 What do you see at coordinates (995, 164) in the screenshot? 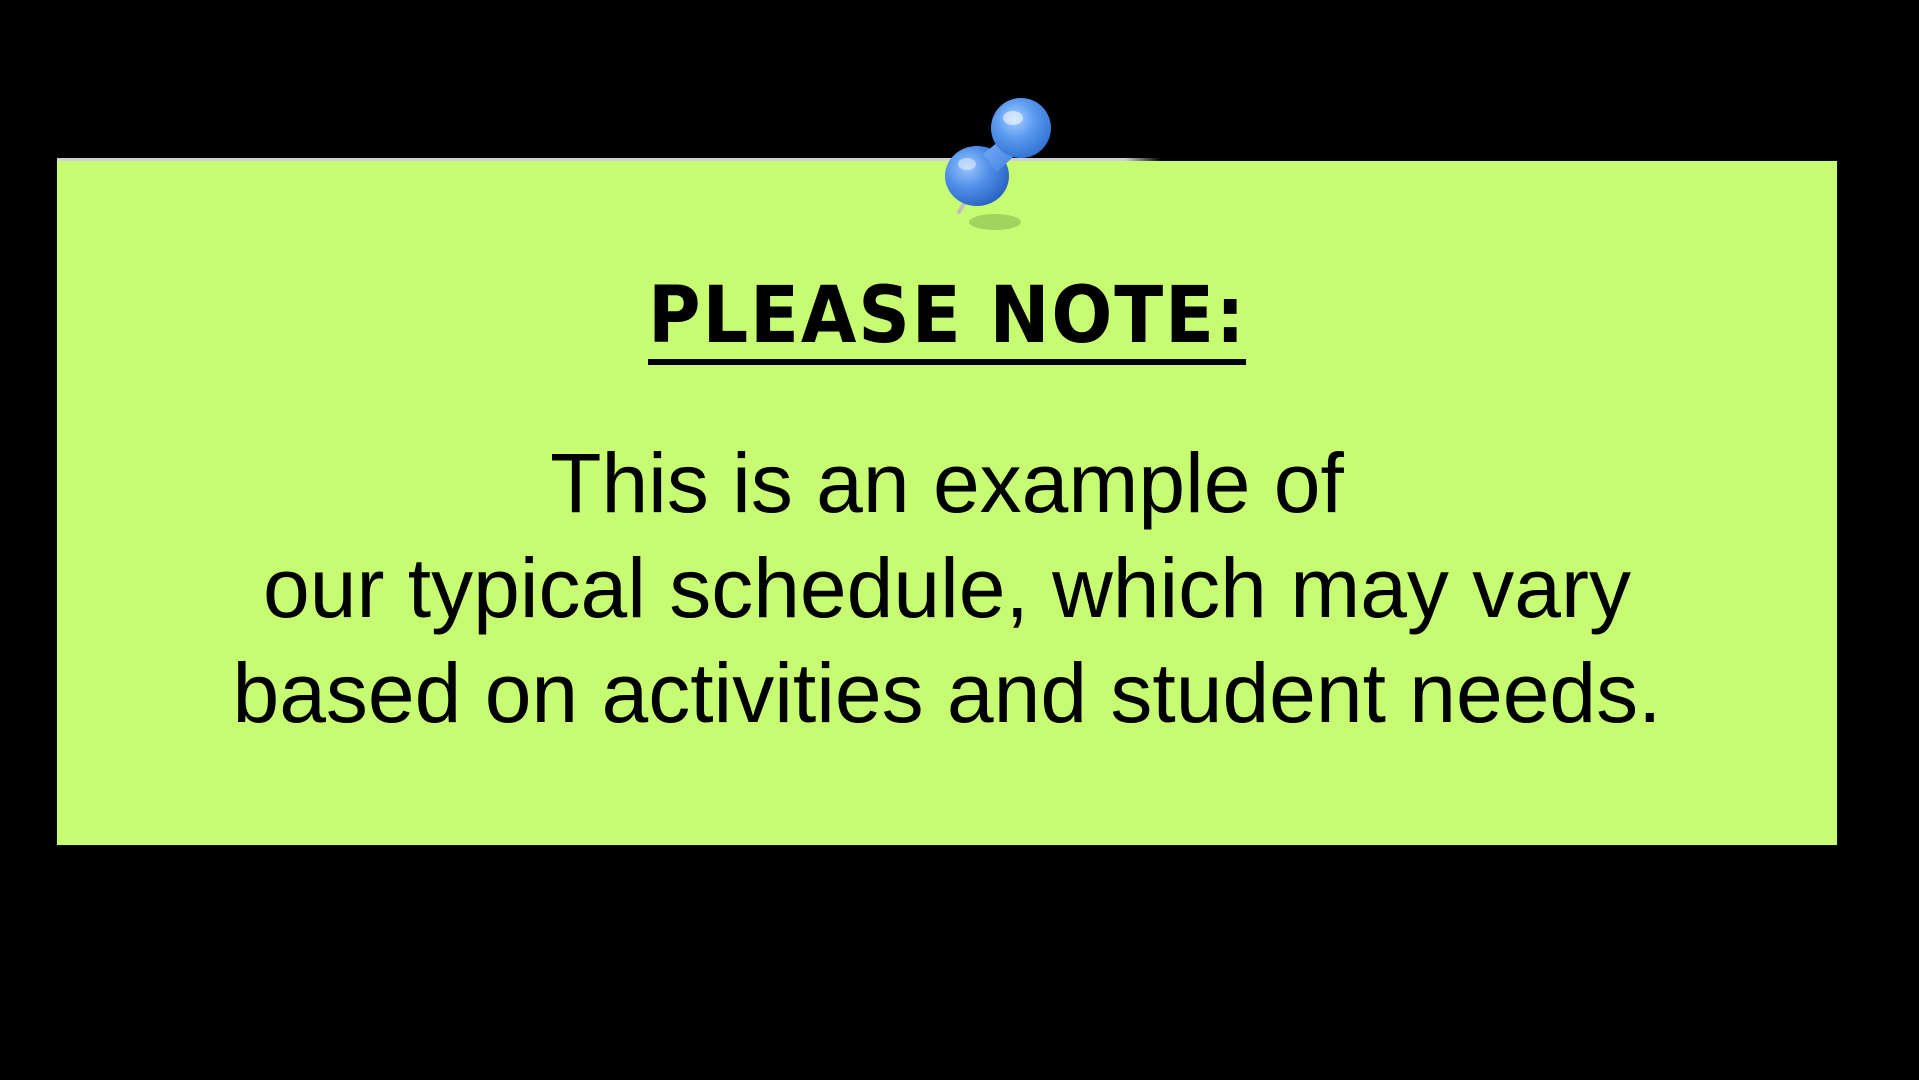
I see `pushpin-icon` at bounding box center [995, 164].